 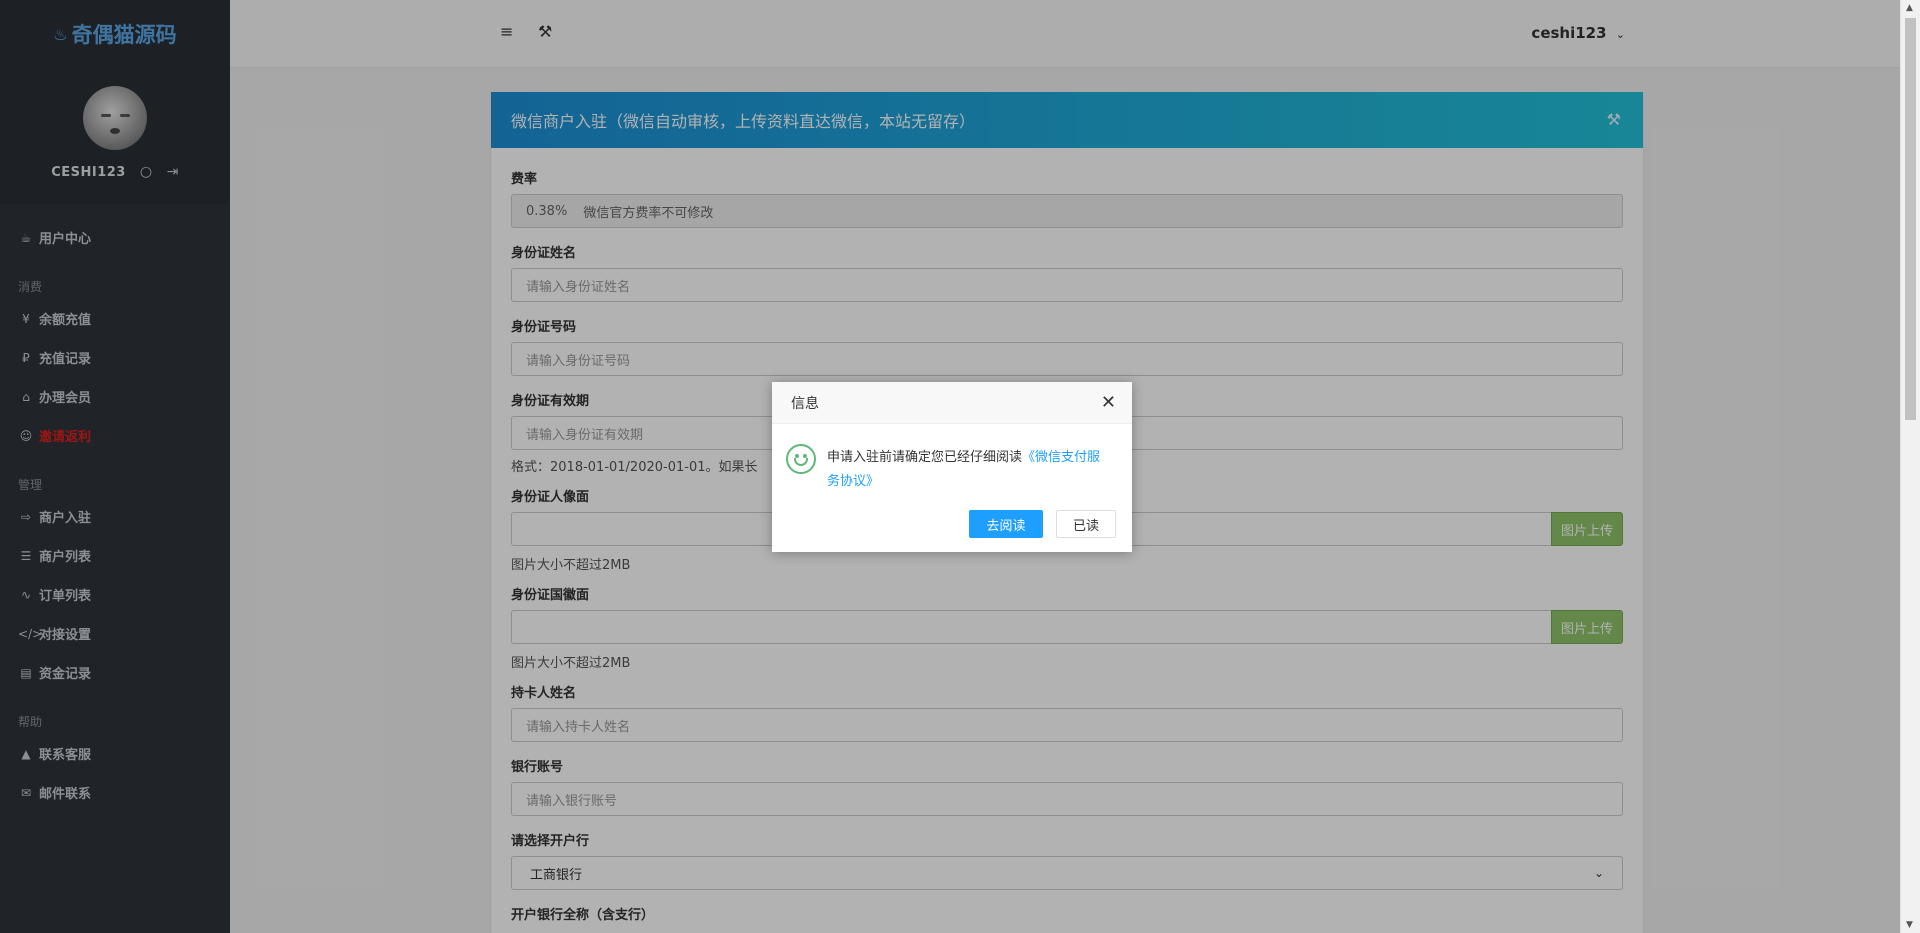 I want to click on scroll-thumb, so click(x=1910, y=219).